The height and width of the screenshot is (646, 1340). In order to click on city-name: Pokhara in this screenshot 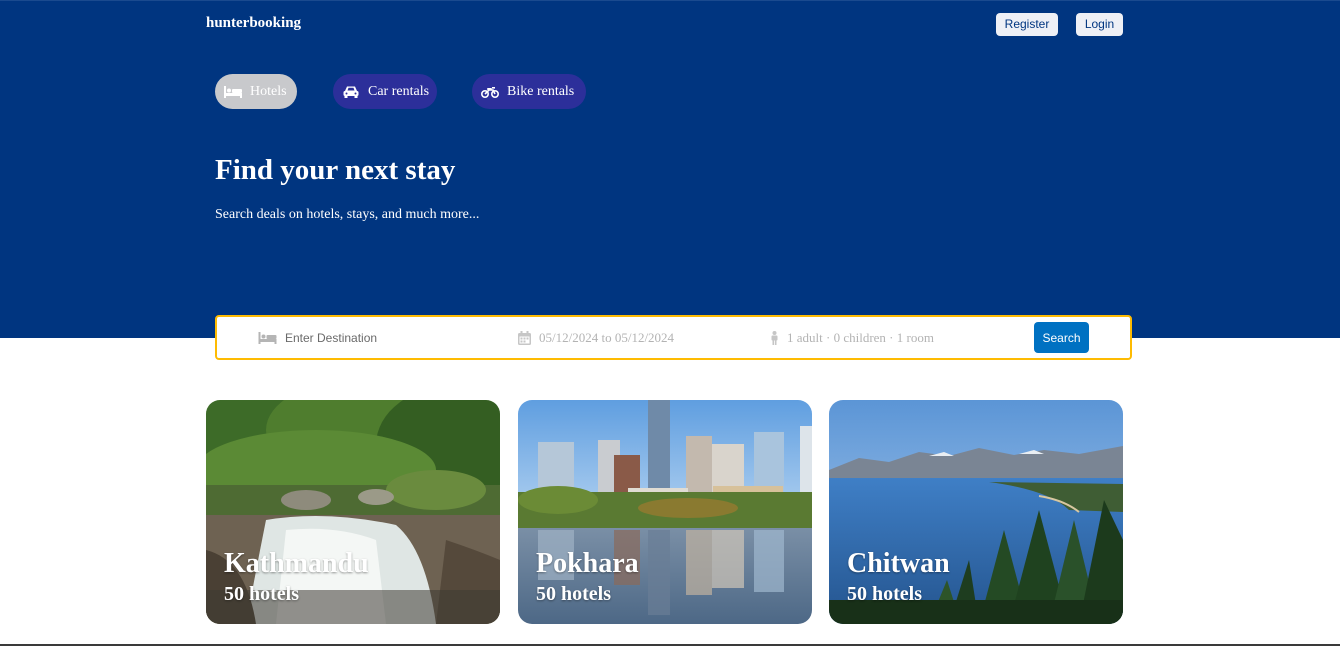, I will do `click(587, 563)`.